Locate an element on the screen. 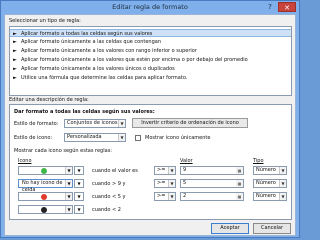 Image resolution: width=320 pixels, height=240 pixels. rule-type-label: Seleccionar un tipo de regla: is located at coordinates (45, 21).